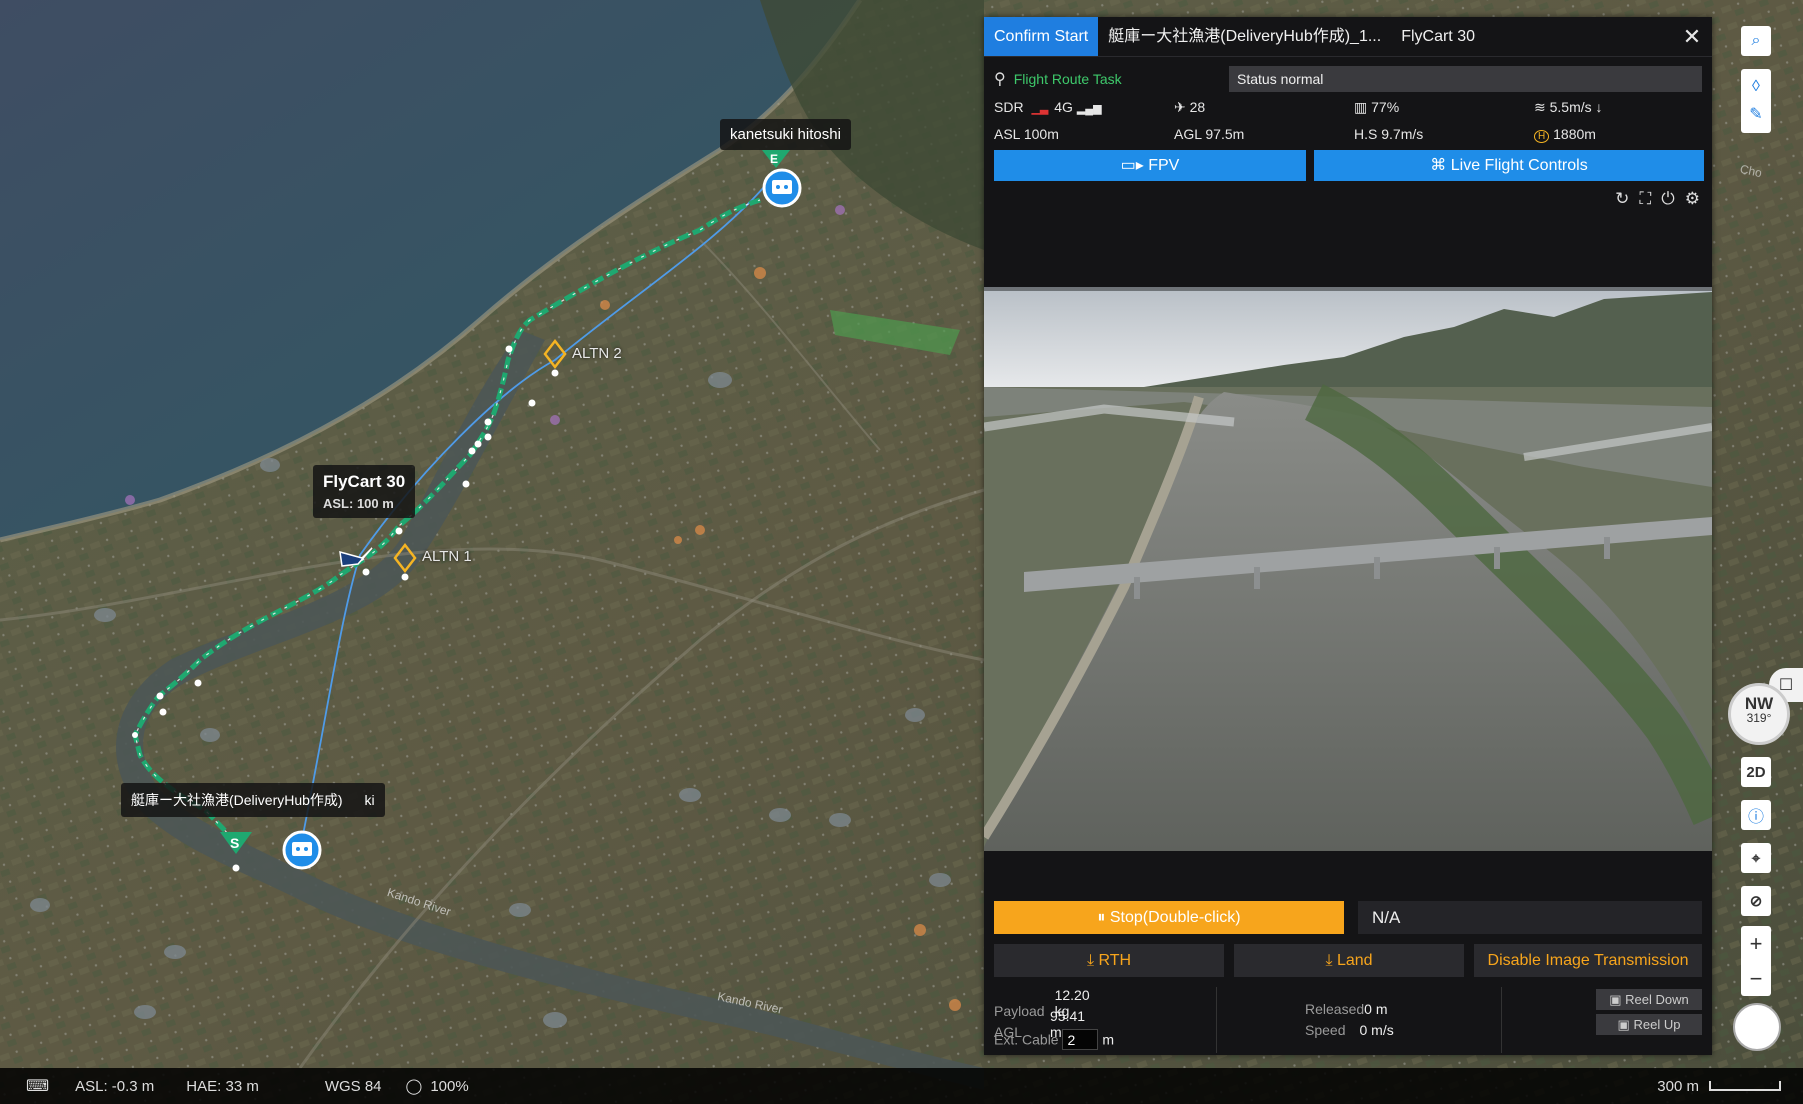  Describe the element at coordinates (1376, 1030) in the screenshot. I see `speed-value: 0 m/s` at that location.